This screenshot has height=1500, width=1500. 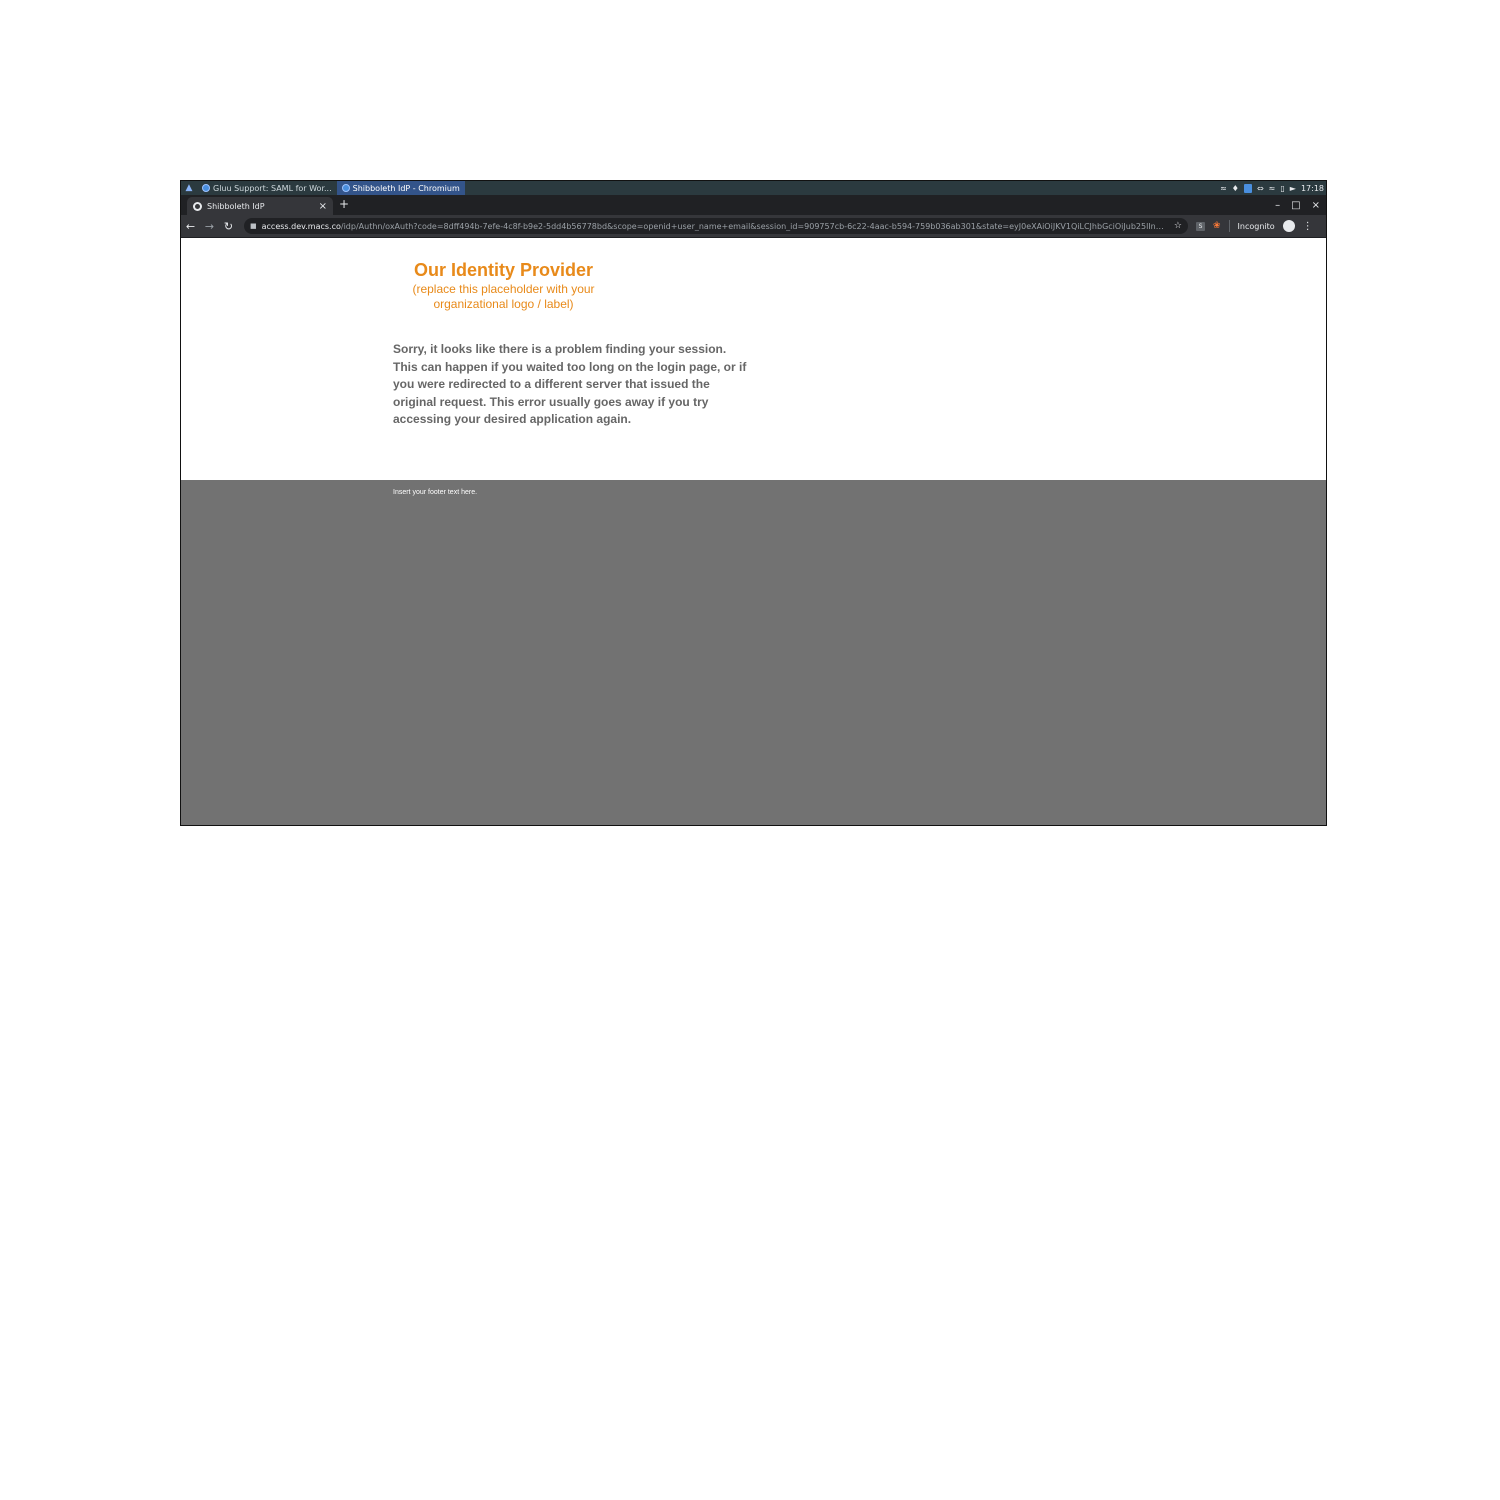 I want to click on network-icon: ⇔, so click(x=1260, y=188).